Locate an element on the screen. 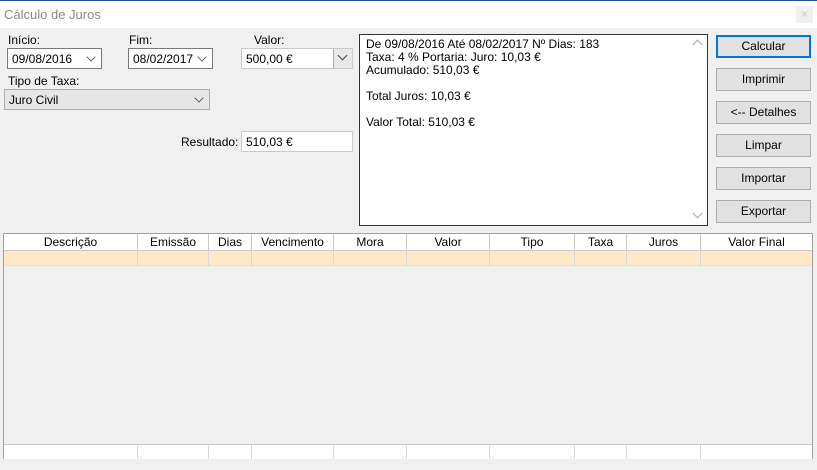 This screenshot has width=817, height=470. details-line: Total Juros: 10,03 € is located at coordinates (418, 96).